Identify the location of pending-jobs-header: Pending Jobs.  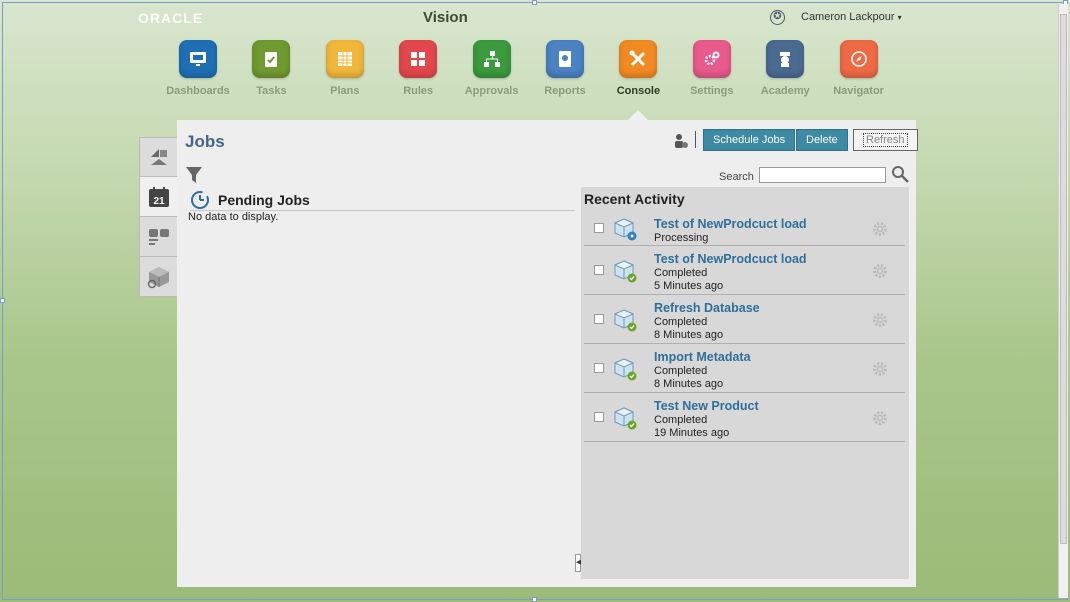
(382, 200).